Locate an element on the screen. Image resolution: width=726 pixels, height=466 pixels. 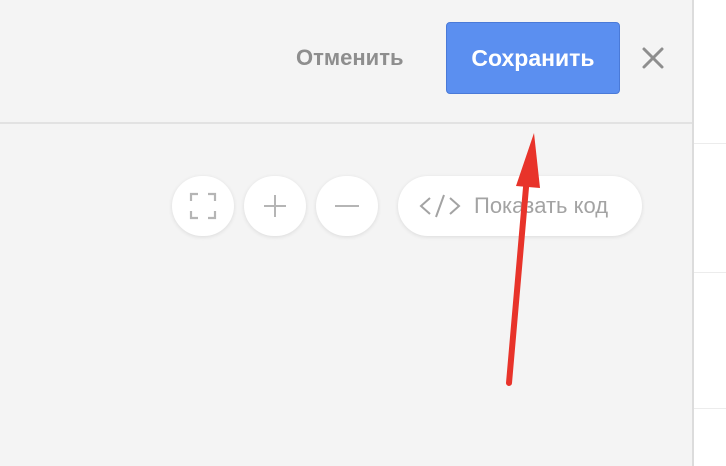
cancel-button: Отменить is located at coordinates (350, 58).